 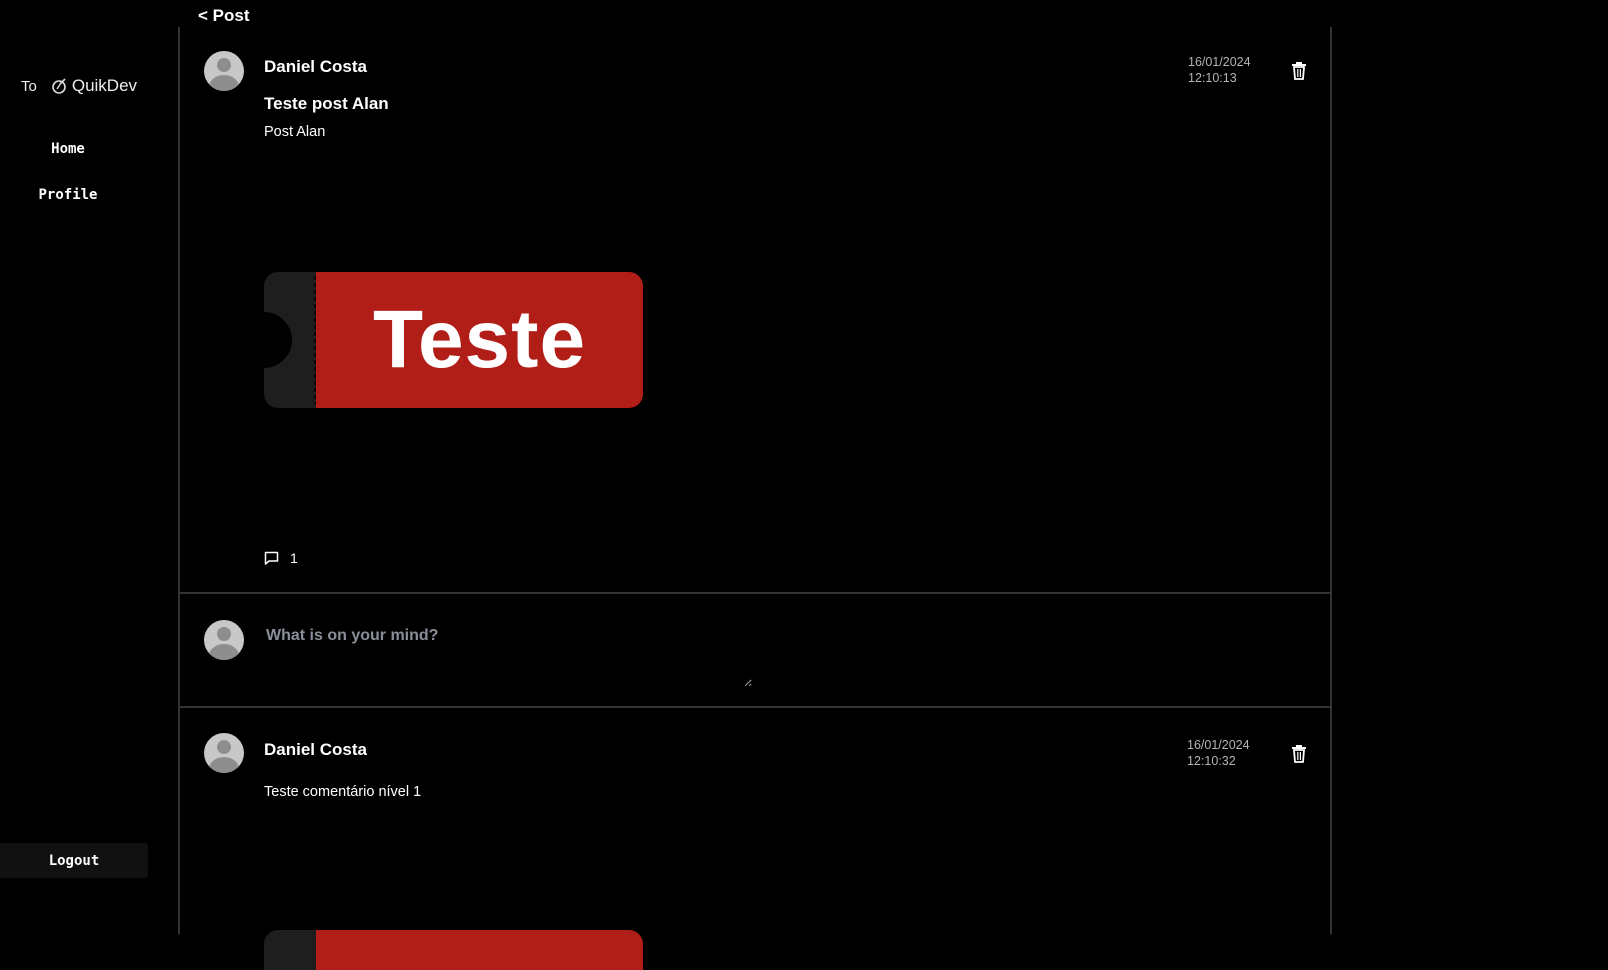 I want to click on sidebar: To QuikDev Home Profile Logout, so click(x=89, y=467).